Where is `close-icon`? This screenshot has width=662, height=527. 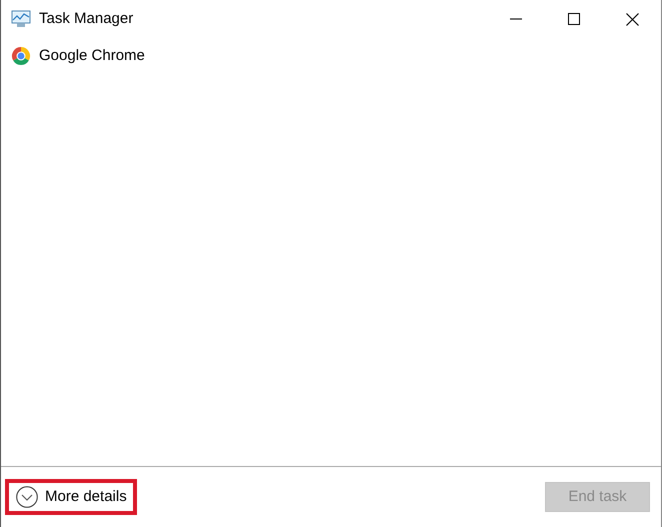 close-icon is located at coordinates (632, 19).